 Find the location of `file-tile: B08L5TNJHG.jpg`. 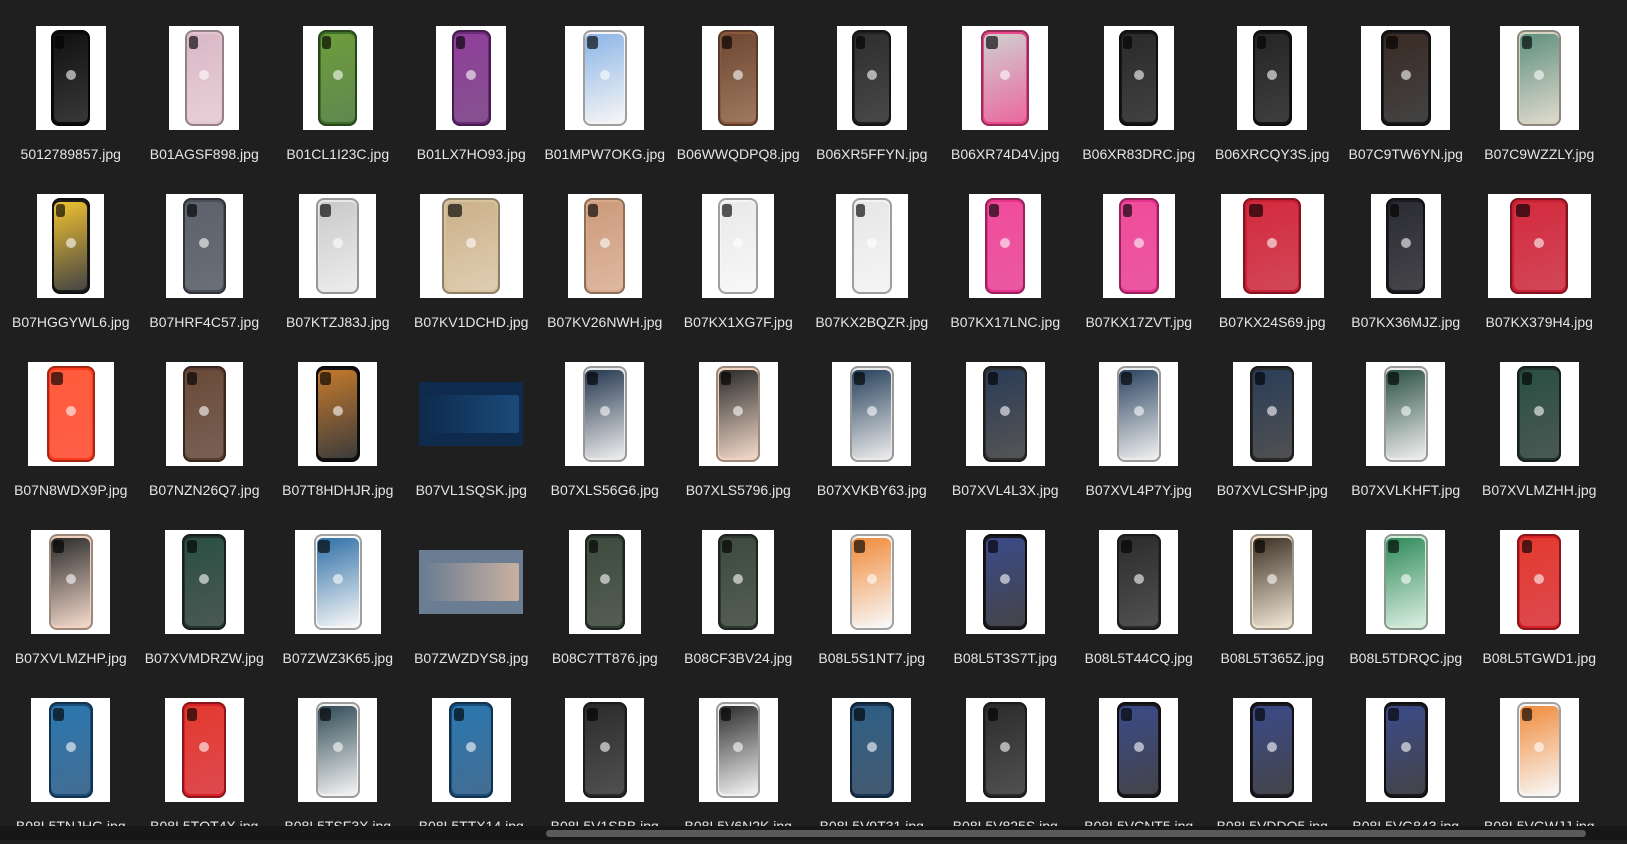

file-tile: B08L5TNJHG.jpg is located at coordinates (71, 760).